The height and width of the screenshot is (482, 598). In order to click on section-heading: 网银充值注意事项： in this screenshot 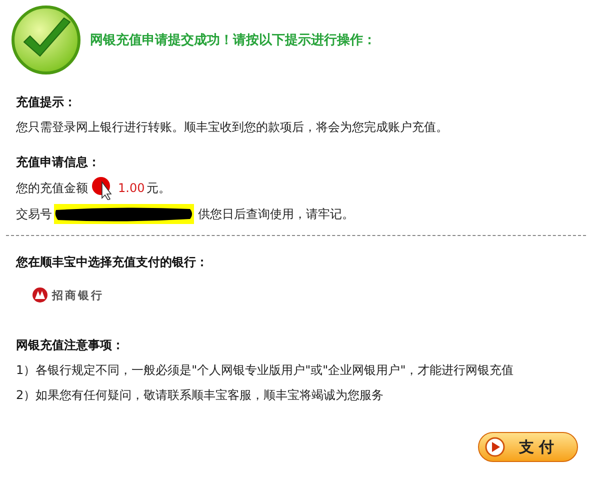, I will do `click(70, 345)`.